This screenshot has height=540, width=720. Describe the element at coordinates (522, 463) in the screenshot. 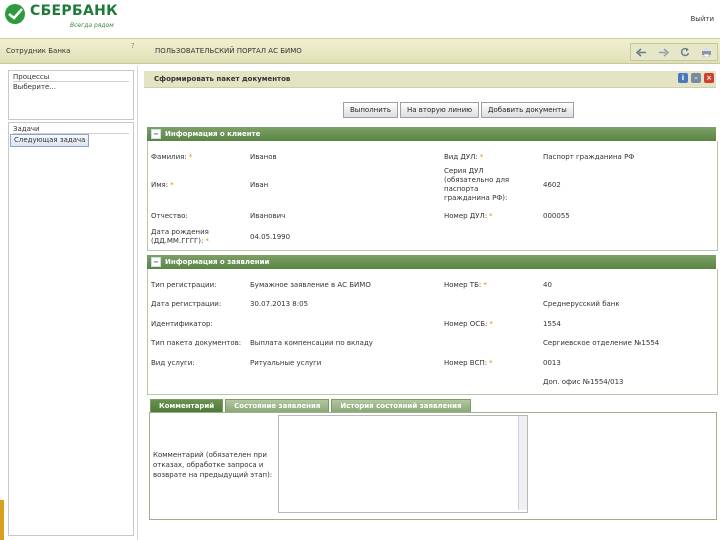

I see `comment-scrollbar` at that location.